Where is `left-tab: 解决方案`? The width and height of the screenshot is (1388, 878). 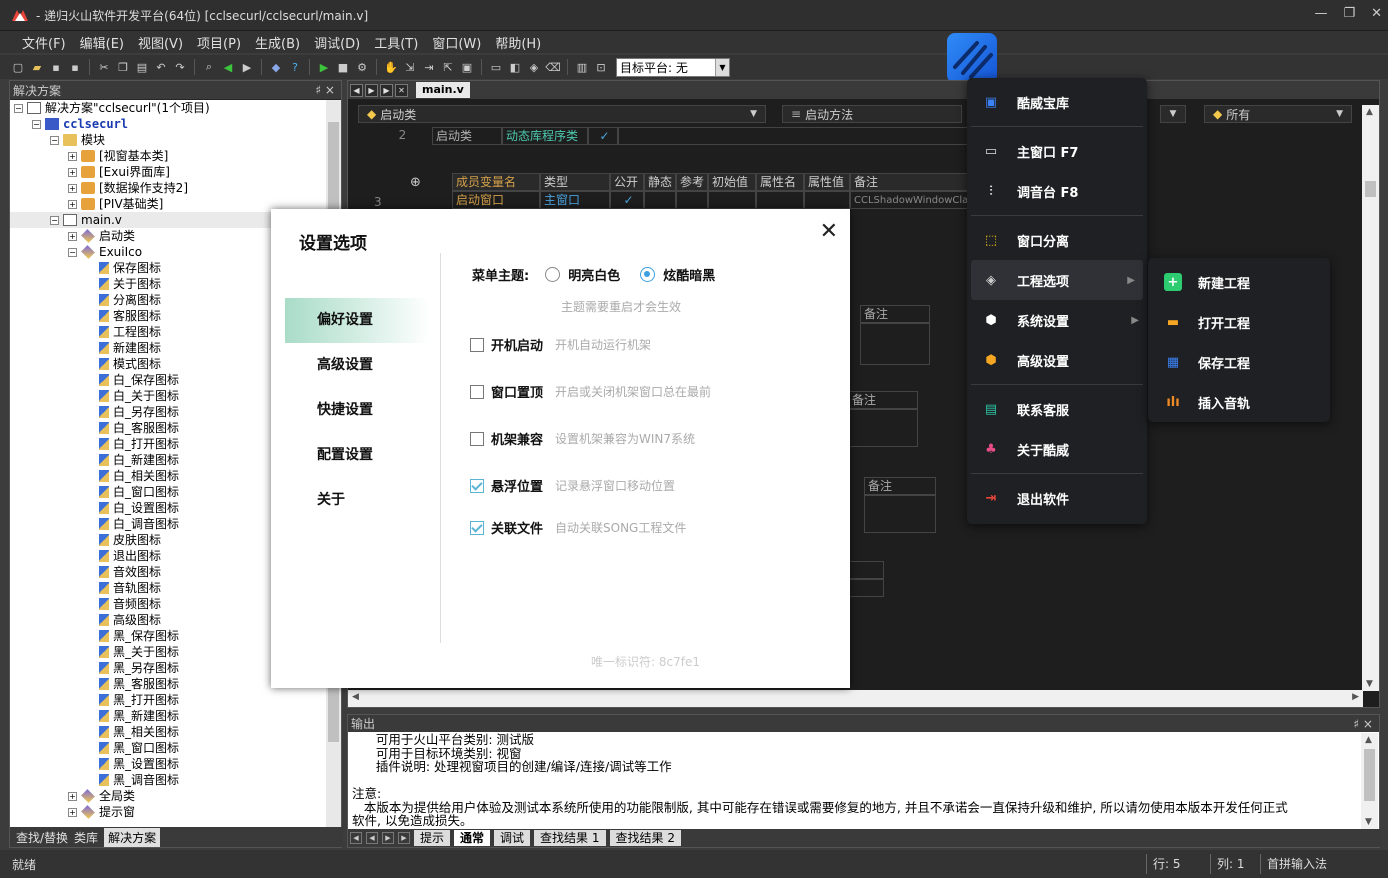 left-tab: 解决方案 is located at coordinates (132, 837).